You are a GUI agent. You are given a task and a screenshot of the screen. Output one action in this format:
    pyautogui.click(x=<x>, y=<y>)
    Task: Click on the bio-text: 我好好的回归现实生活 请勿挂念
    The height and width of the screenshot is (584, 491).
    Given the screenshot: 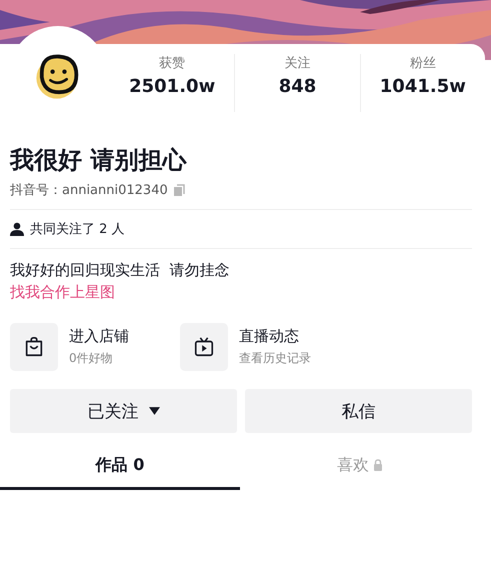 What is the action you would take?
    pyautogui.click(x=120, y=270)
    